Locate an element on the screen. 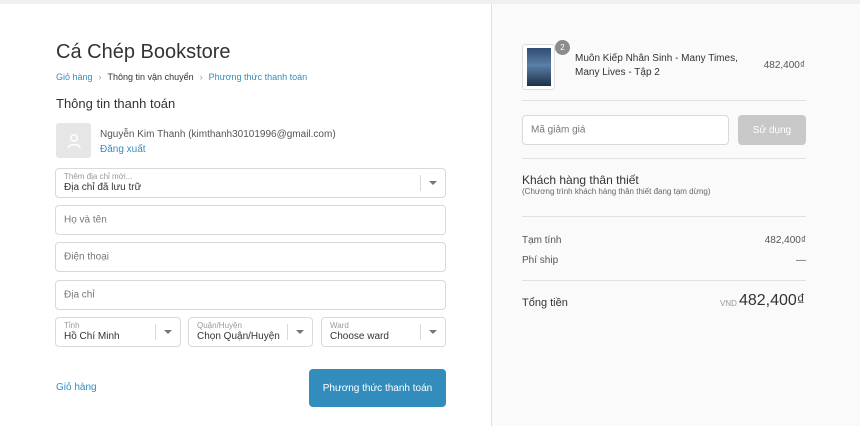 The width and height of the screenshot is (860, 426). name-input: Họ và tên is located at coordinates (250, 220).